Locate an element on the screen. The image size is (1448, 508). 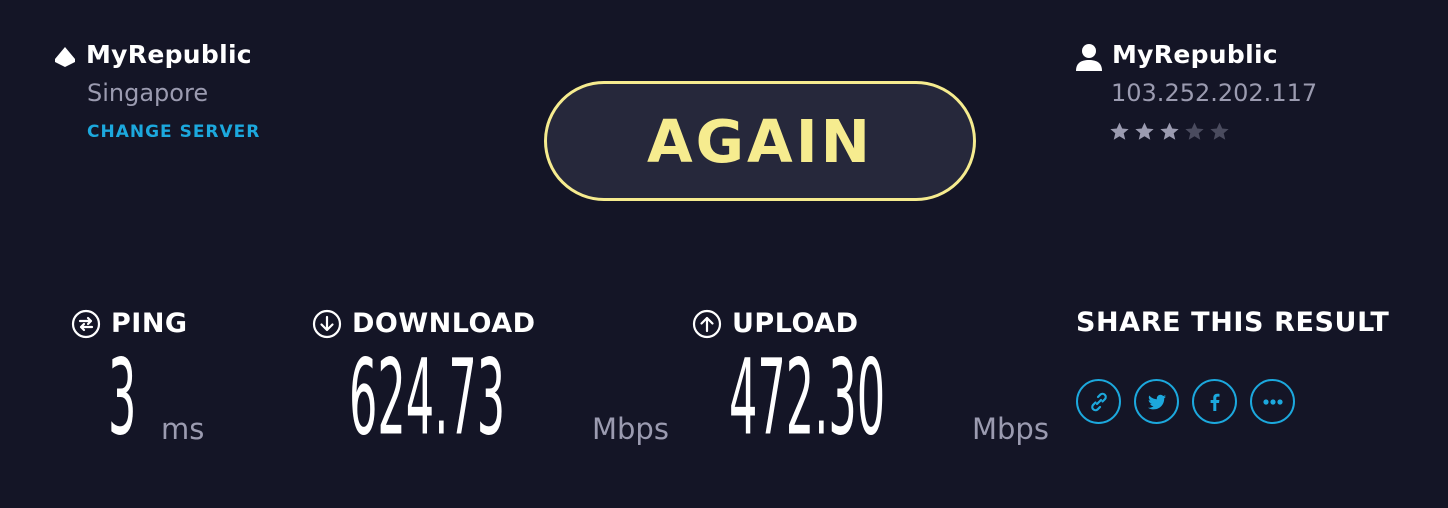
link-icon is located at coordinates (1098, 401).